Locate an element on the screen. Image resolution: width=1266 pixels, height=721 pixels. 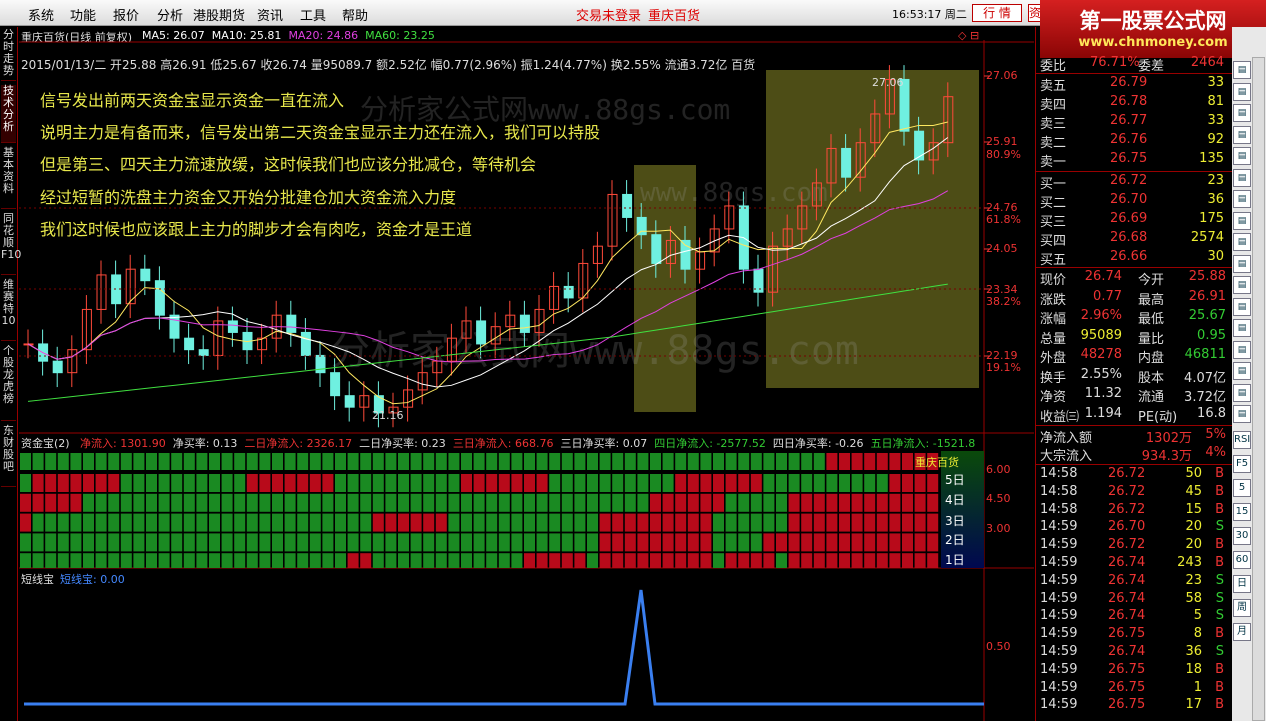
price-tick-24.05: 24.05 is located at coordinates (1002, 248).